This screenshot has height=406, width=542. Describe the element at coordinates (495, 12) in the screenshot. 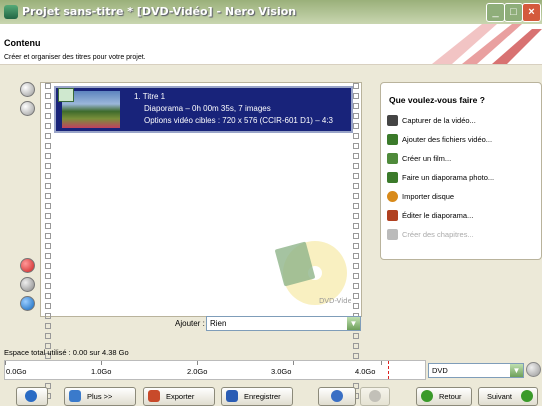

I see `minimize-button: _` at that location.